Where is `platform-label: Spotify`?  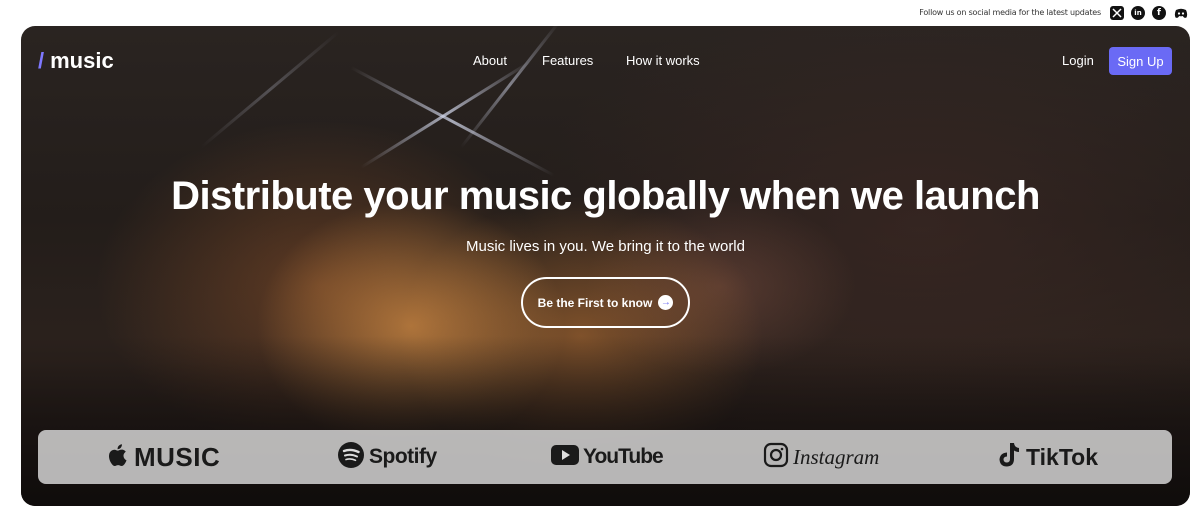 platform-label: Spotify is located at coordinates (403, 456).